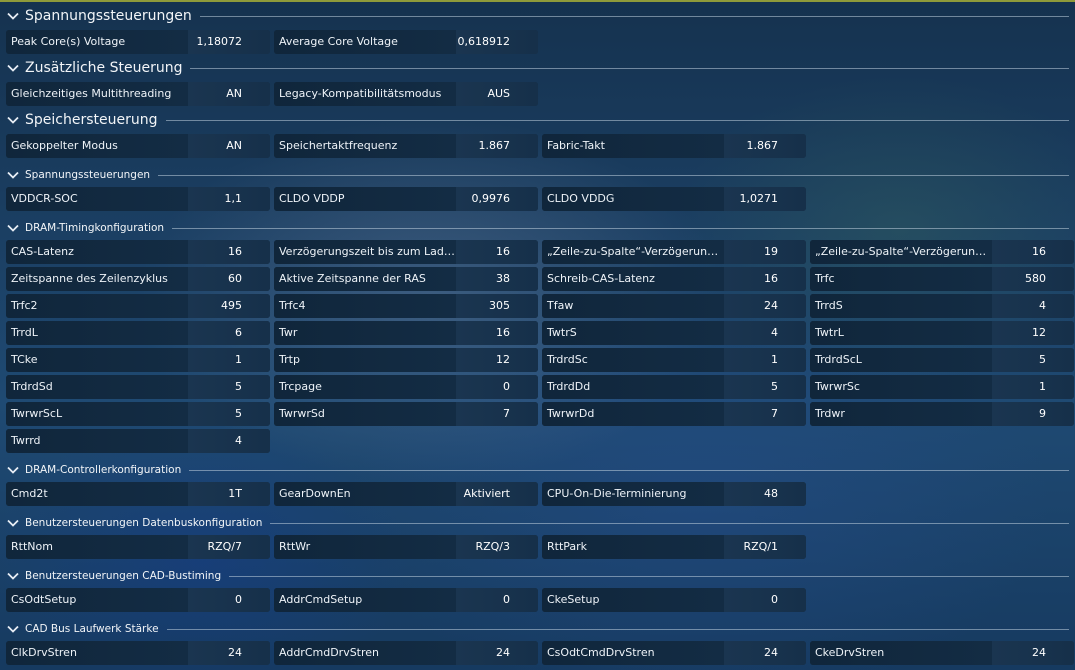 The image size is (1075, 670). Describe the element at coordinates (138, 441) in the screenshot. I see `setting-item: Twrrd 4` at that location.